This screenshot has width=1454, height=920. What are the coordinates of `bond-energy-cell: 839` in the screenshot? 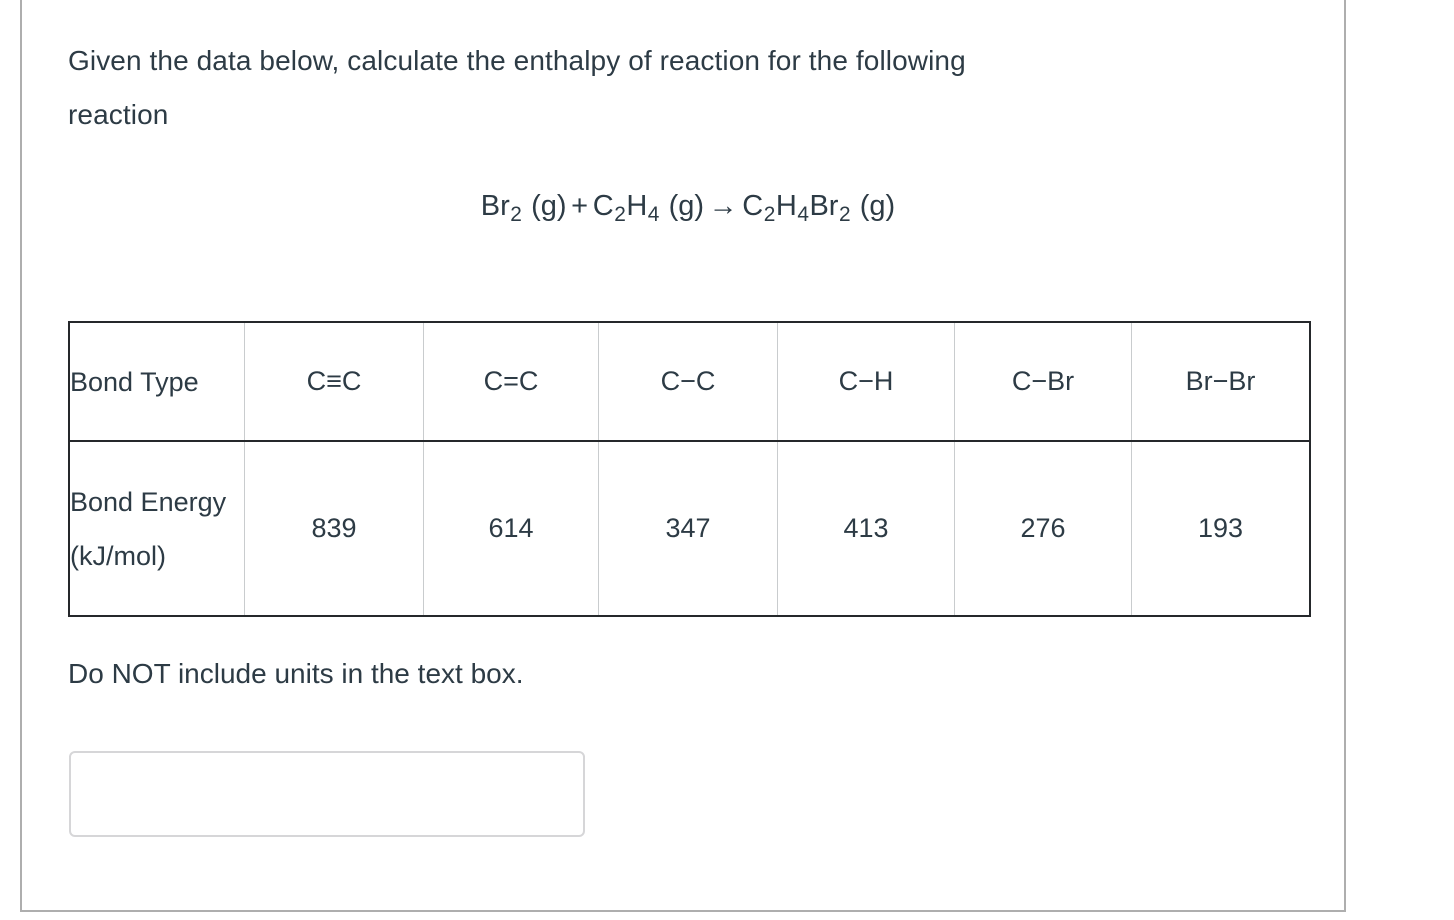 It's located at (334, 528).